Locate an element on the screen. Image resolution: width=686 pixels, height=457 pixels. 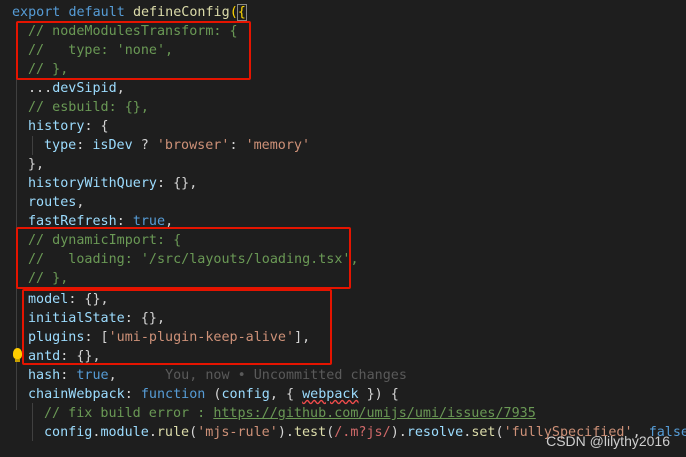
token-punct: . is located at coordinates (152, 432).